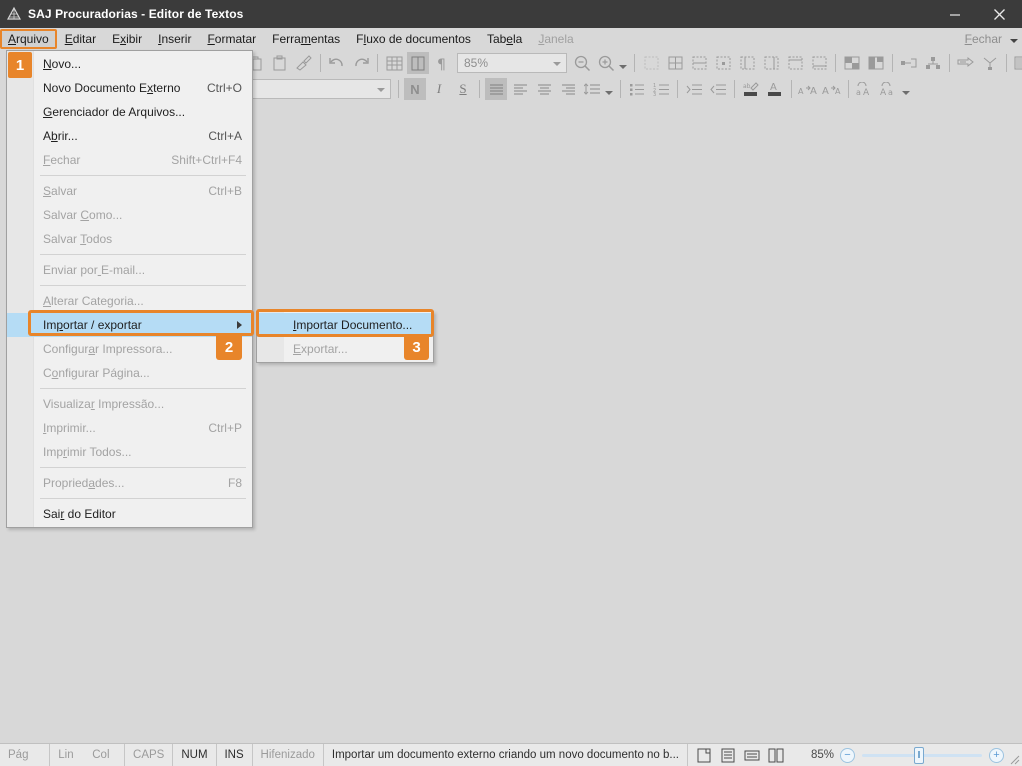 This screenshot has width=1022, height=766. What do you see at coordinates (996, 755) in the screenshot?
I see `zoom-in-button: +` at bounding box center [996, 755].